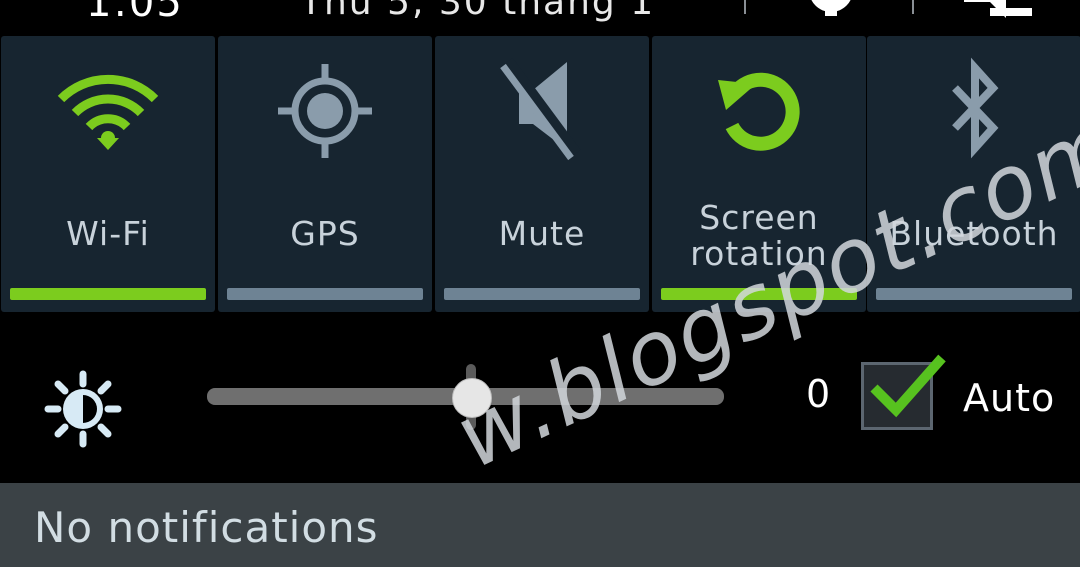 This screenshot has height=567, width=1080. Describe the element at coordinates (540, 525) in the screenshot. I see `notifications-area: No notifications` at that location.